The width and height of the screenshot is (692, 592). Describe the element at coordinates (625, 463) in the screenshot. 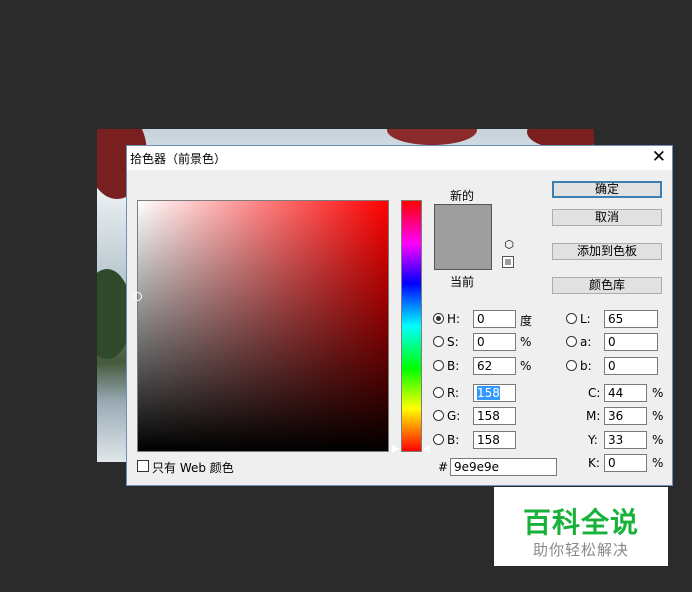

I see `black-input: 0` at that location.